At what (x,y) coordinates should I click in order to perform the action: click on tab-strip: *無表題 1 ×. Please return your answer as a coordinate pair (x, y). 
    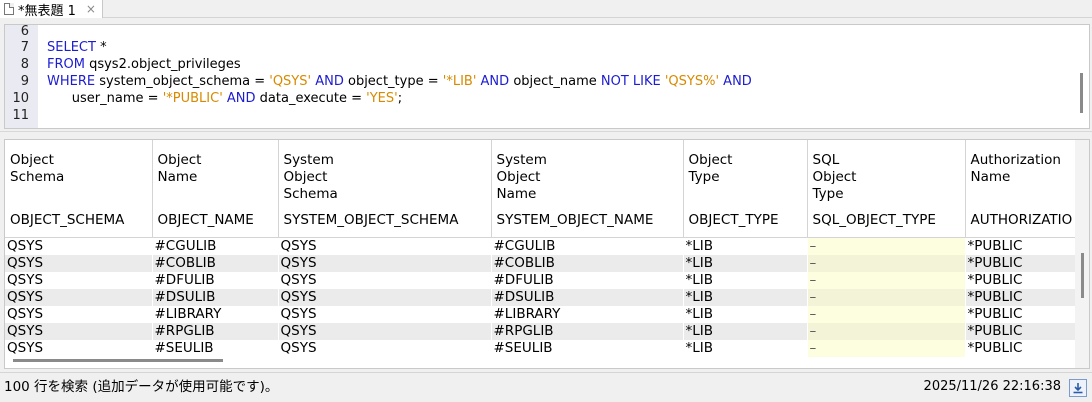
    Looking at the image, I should click on (546, 9).